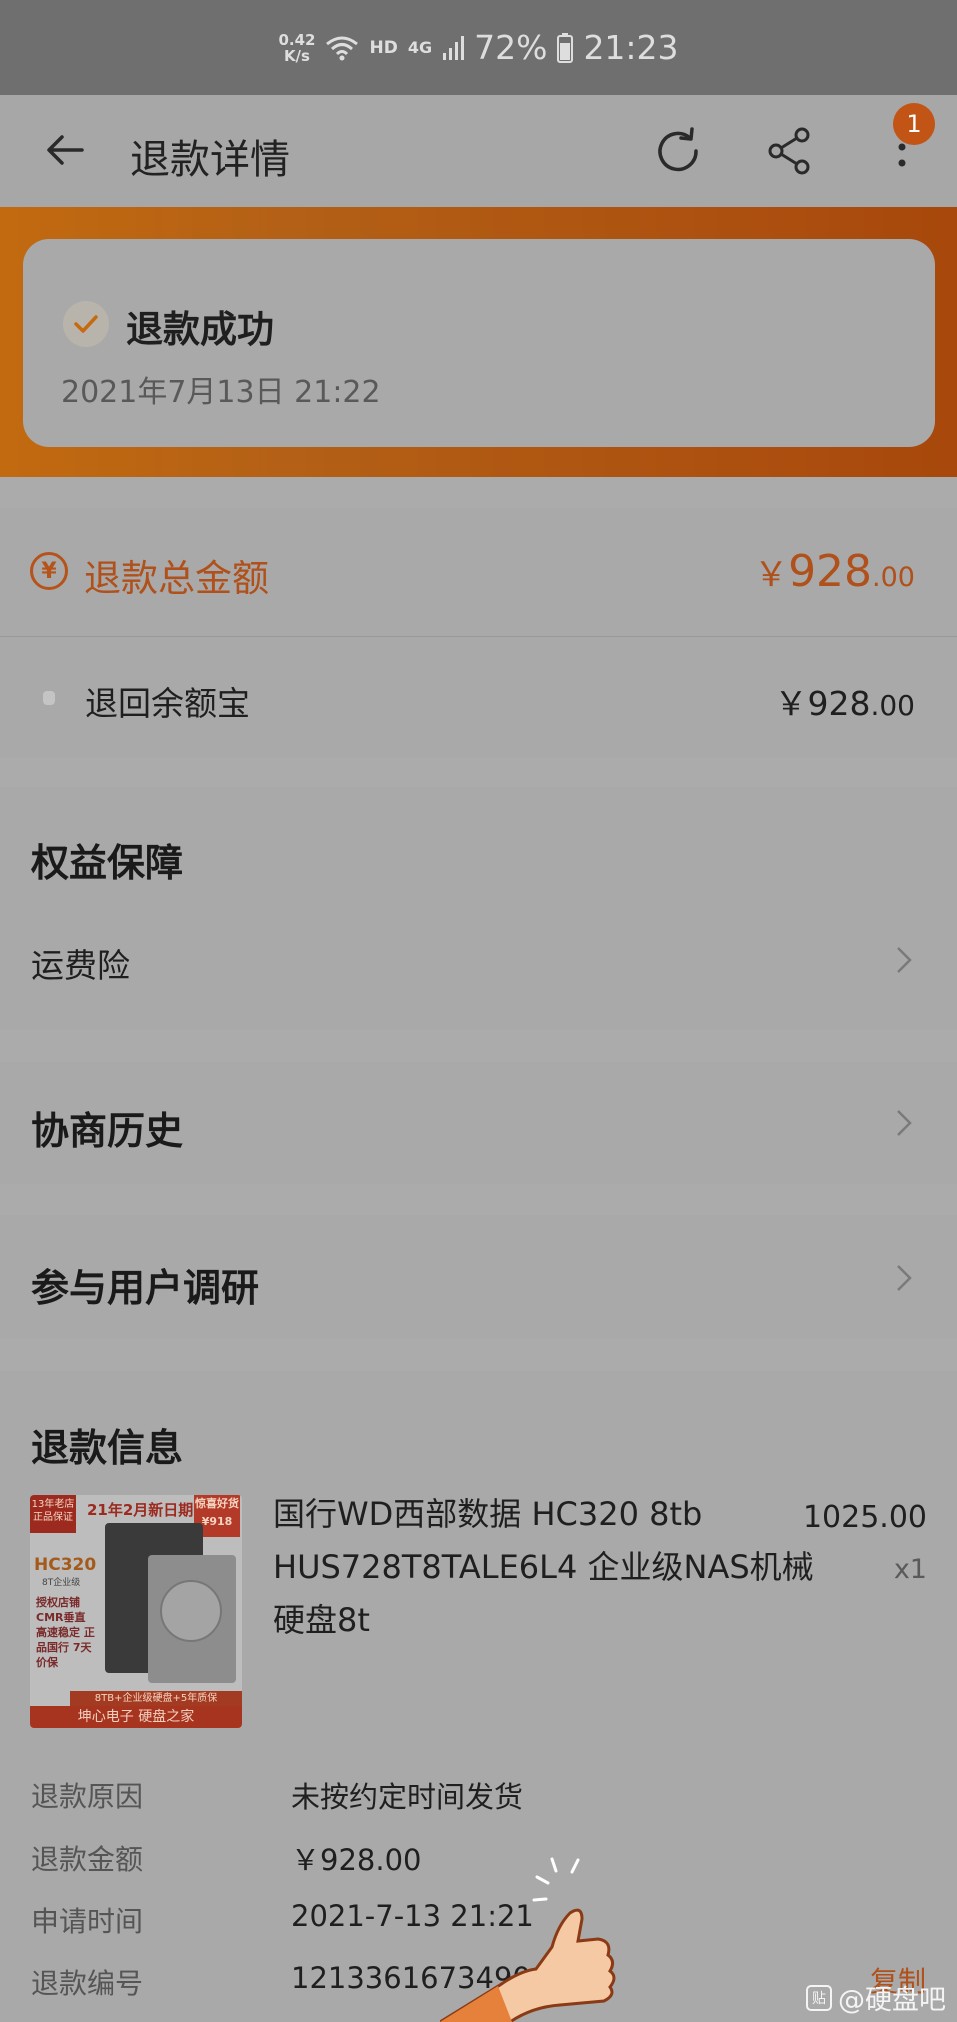  What do you see at coordinates (834, 571) in the screenshot?
I see `refund-total-amount: ￥928.00` at bounding box center [834, 571].